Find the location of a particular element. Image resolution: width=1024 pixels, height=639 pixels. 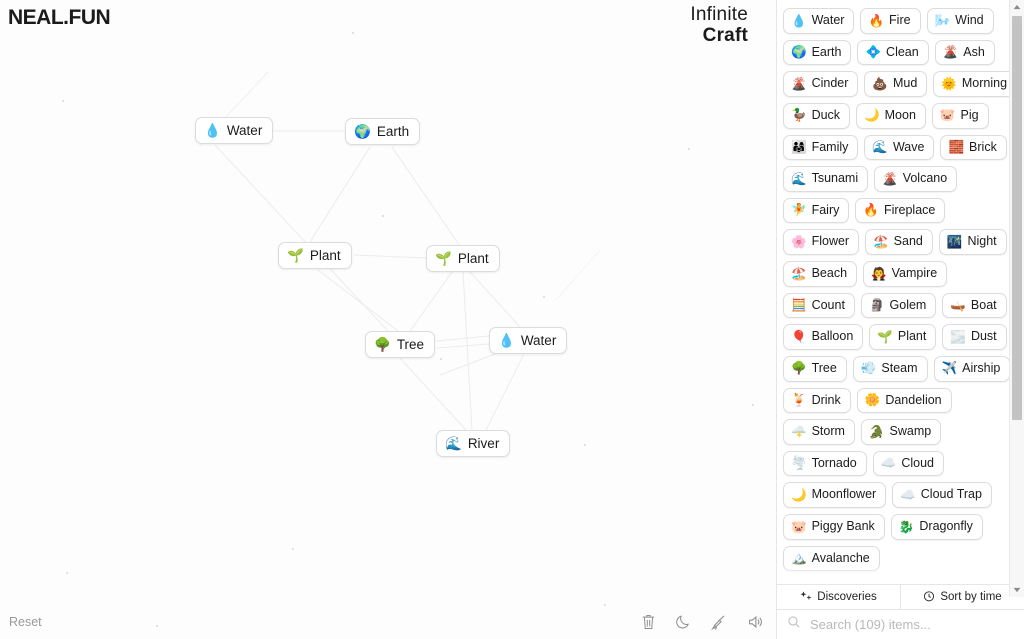

discoveries-button: Discoveries is located at coordinates (838, 597).